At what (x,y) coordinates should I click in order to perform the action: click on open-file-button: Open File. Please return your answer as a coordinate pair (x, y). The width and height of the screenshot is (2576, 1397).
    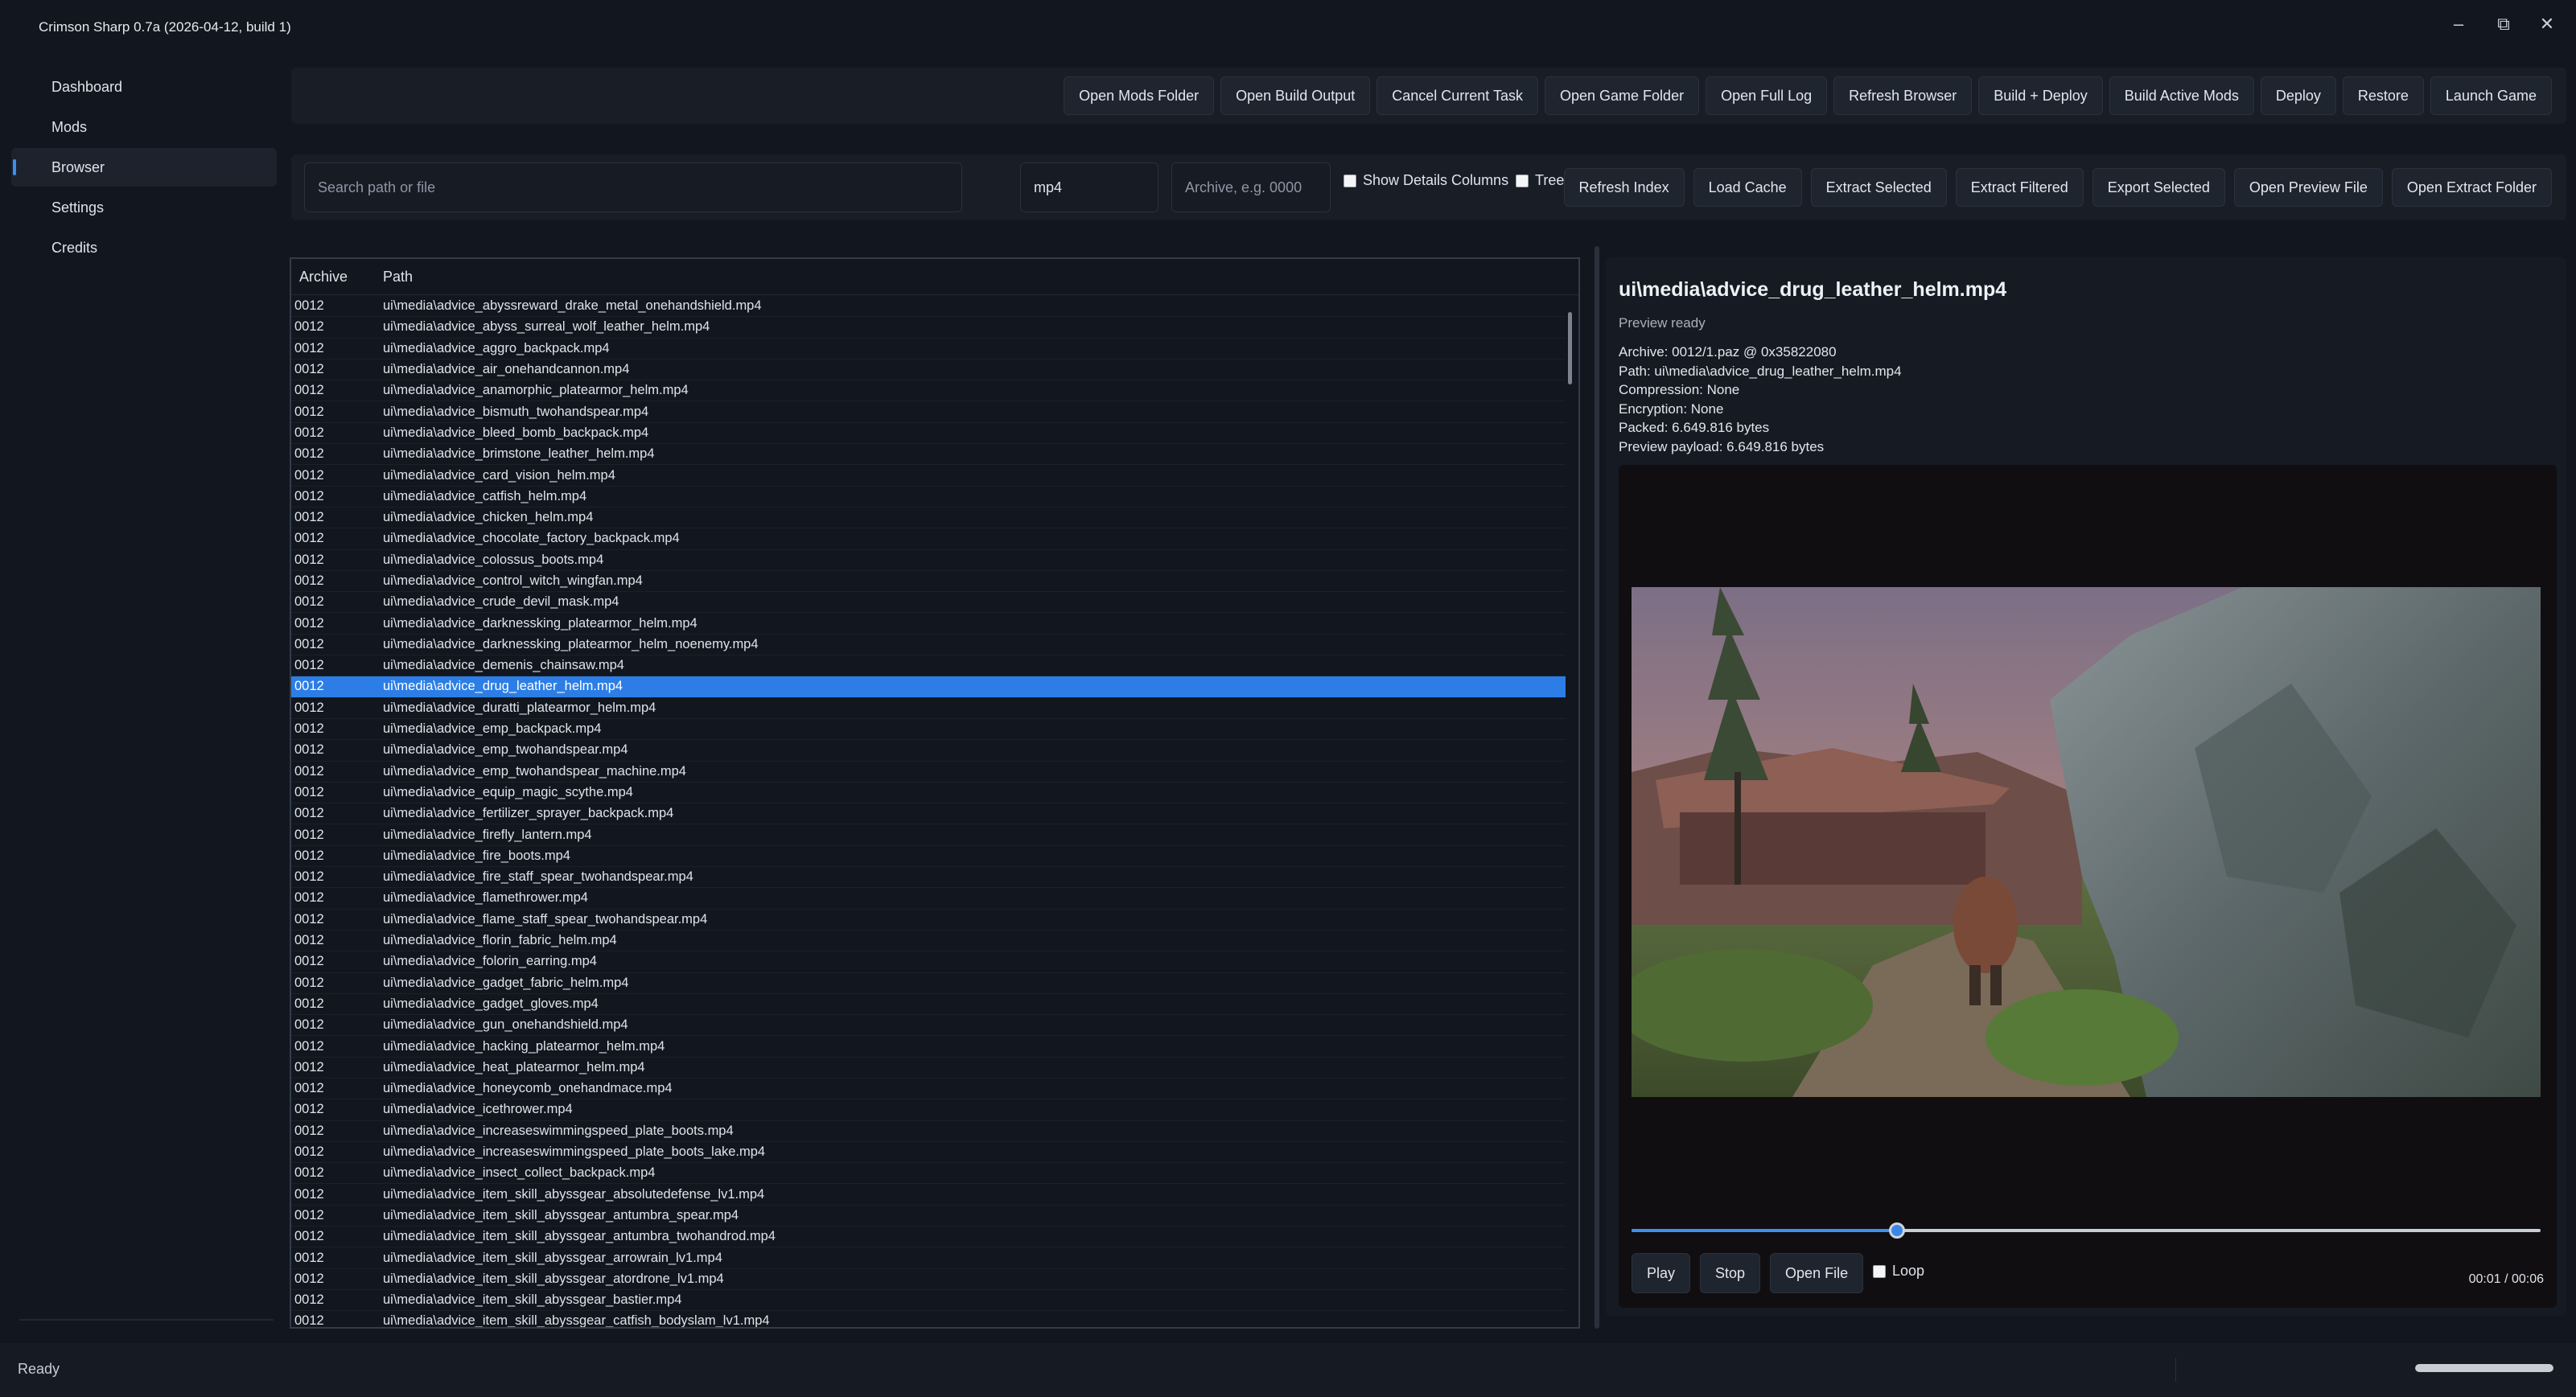
    Looking at the image, I should click on (1817, 1273).